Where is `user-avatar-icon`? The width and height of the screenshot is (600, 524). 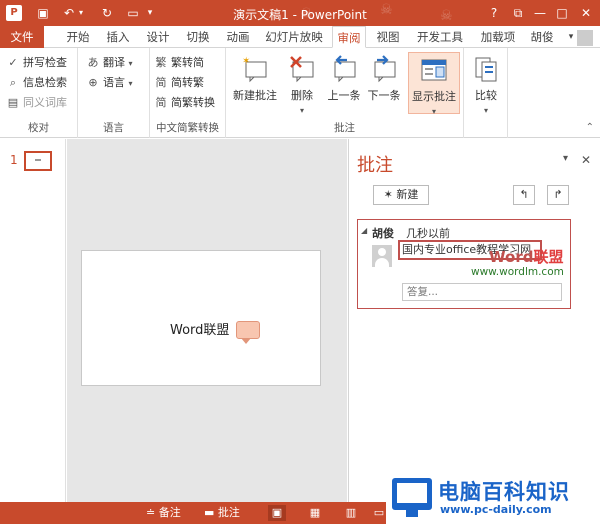 user-avatar-icon is located at coordinates (585, 37).